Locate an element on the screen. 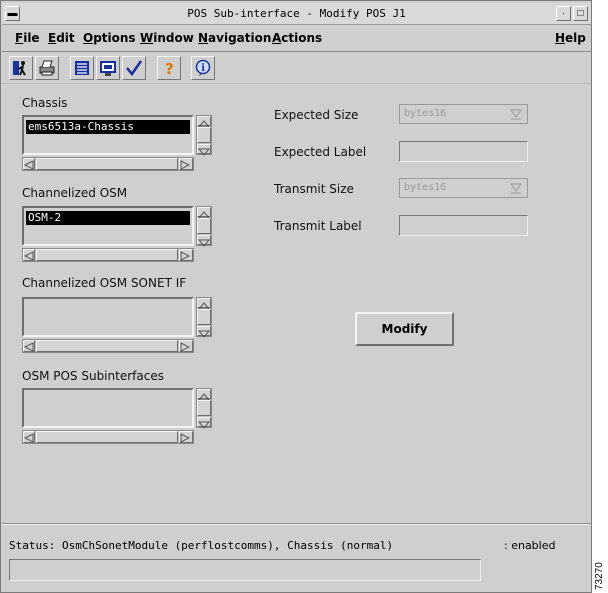 This screenshot has height=593, width=608. menu-actions: Actions is located at coordinates (297, 38).